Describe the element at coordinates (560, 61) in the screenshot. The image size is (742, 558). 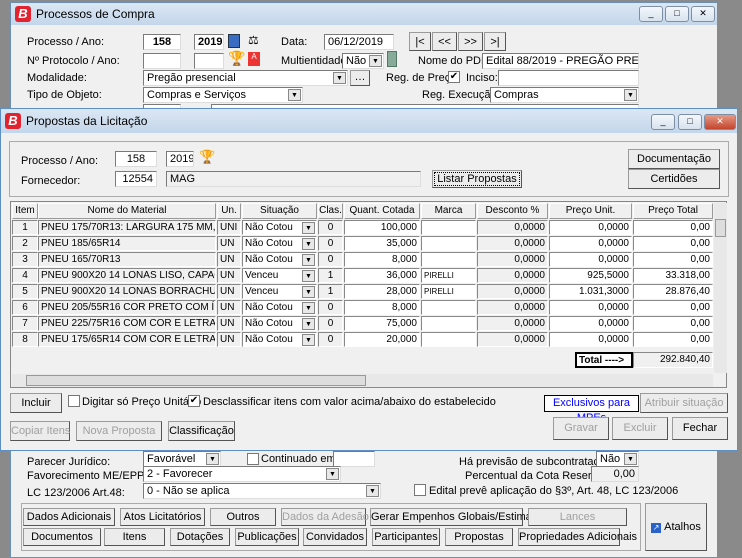
I see `nome-pdf-input: Edital 88/2019 - PREGÃO PRESENC` at that location.